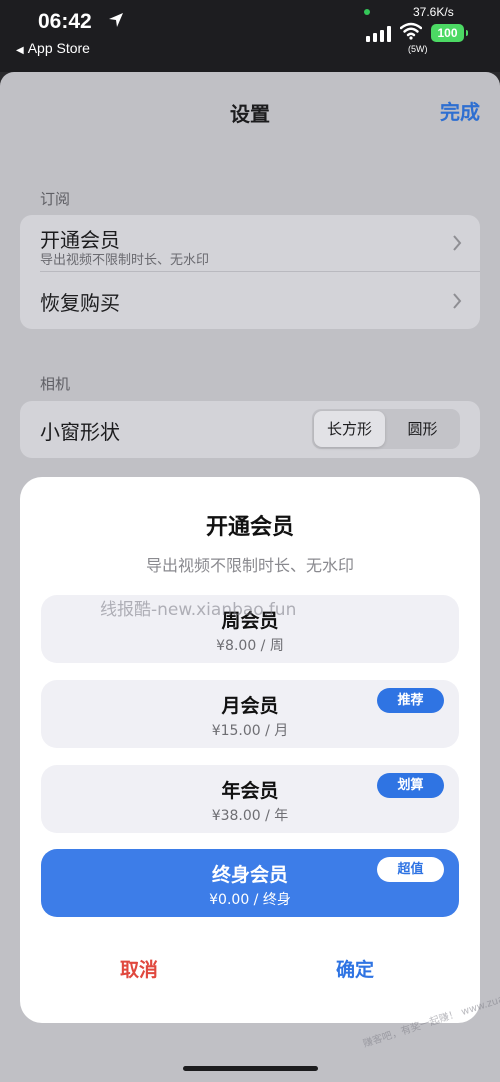  What do you see at coordinates (55, 384) in the screenshot?
I see `section-header-camera: 相机` at bounding box center [55, 384].